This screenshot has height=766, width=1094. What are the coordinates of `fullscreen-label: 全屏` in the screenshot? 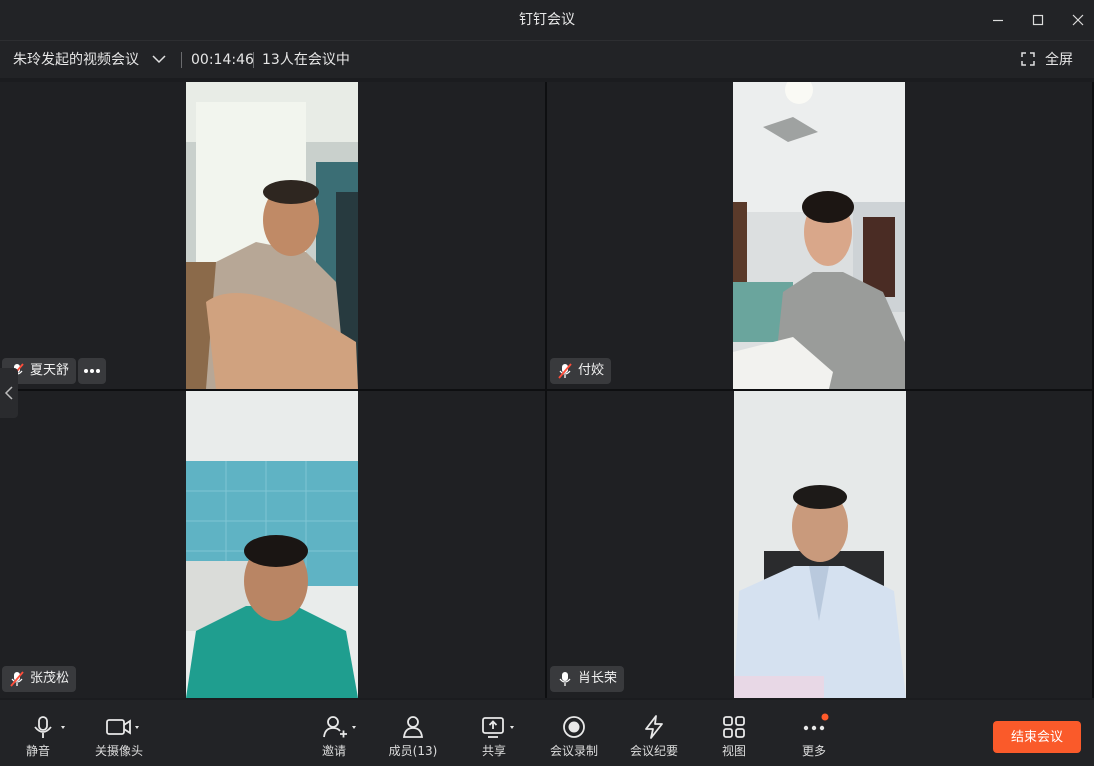 It's located at (1059, 60).